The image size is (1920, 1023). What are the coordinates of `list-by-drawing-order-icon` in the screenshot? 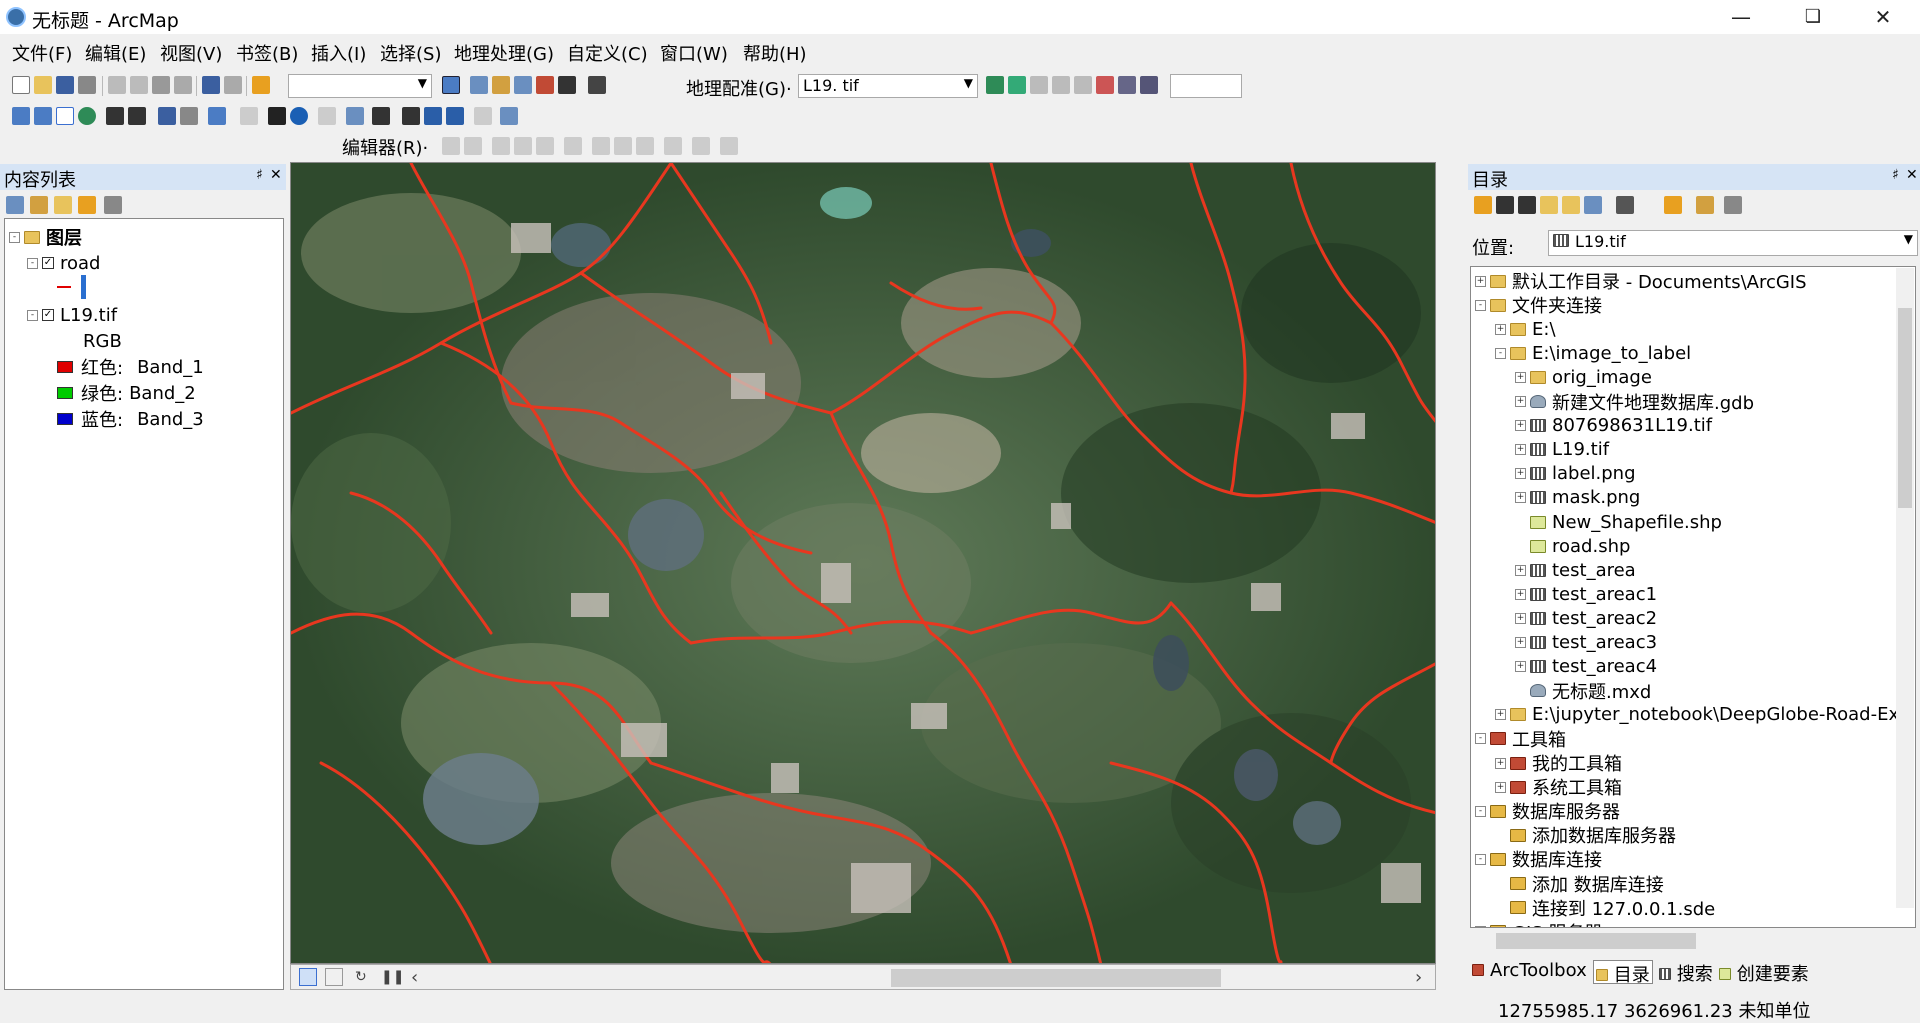 It's located at (15, 205).